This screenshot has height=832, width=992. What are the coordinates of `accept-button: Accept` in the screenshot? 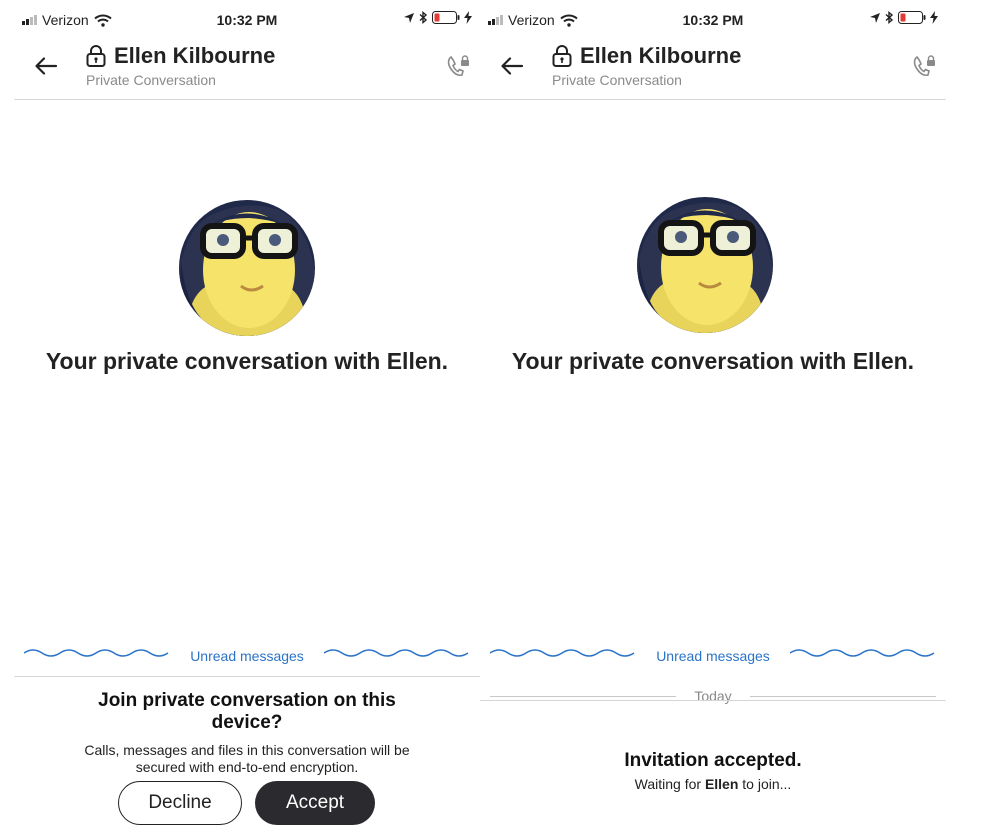 It's located at (315, 803).